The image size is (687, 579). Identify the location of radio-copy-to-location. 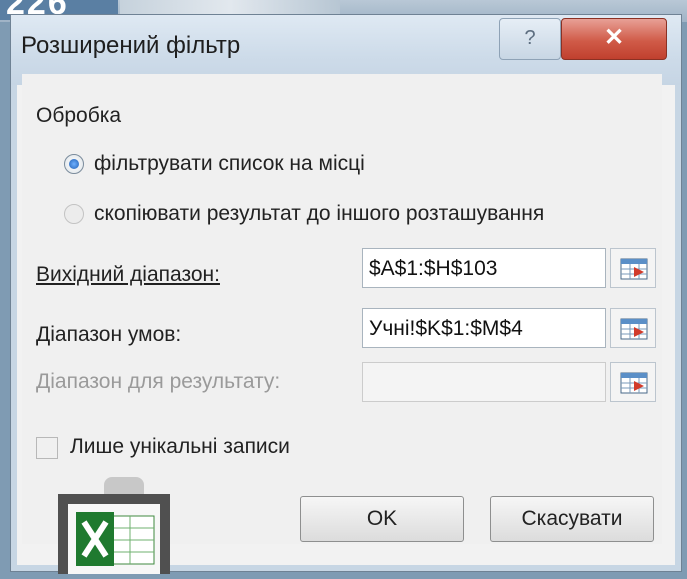
(74, 214).